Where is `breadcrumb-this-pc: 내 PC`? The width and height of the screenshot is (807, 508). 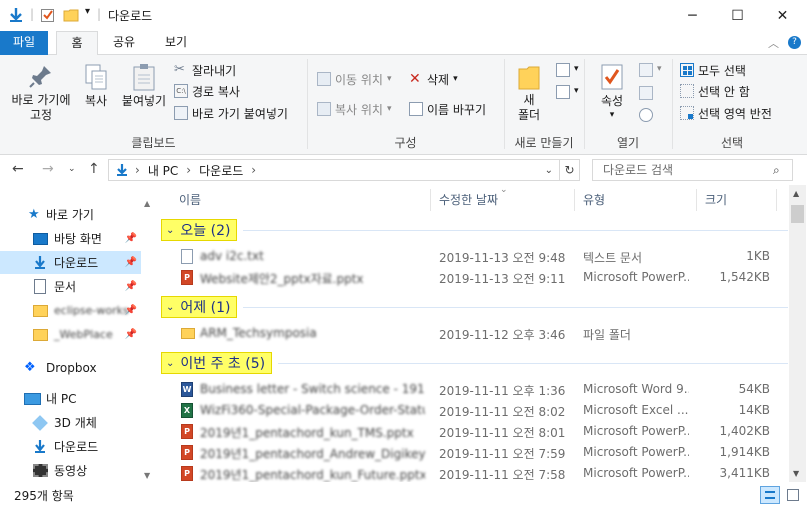 breadcrumb-this-pc: 내 PC is located at coordinates (163, 170).